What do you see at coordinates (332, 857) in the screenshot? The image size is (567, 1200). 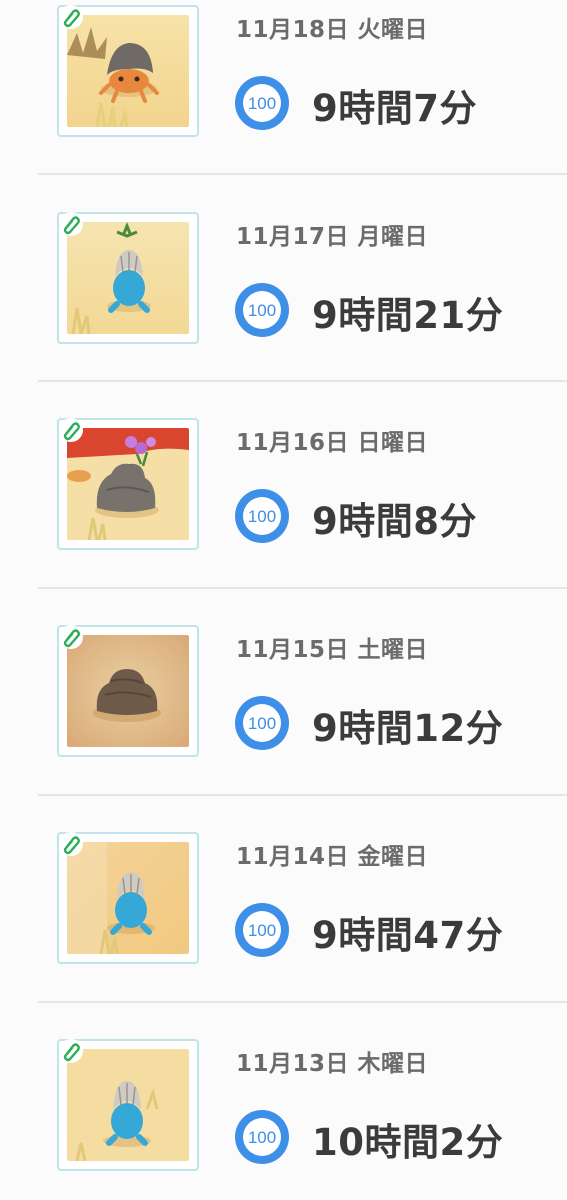 I see `record-date: 11月14日 金曜日` at bounding box center [332, 857].